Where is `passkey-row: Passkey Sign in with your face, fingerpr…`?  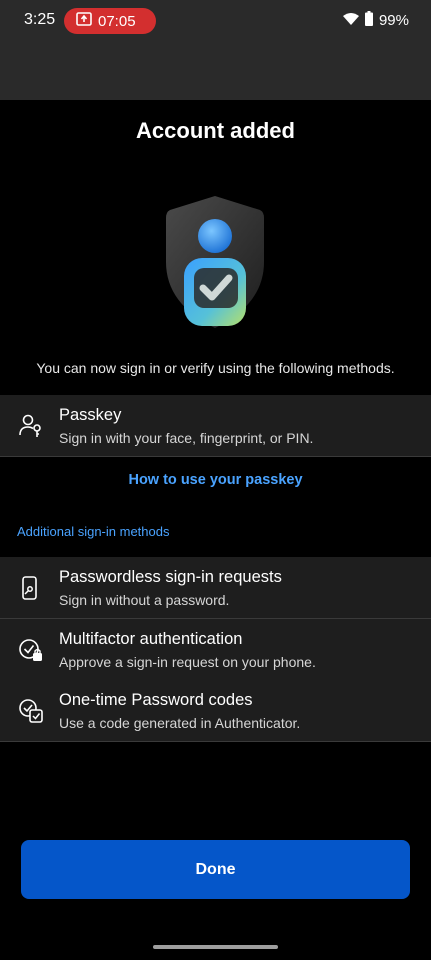
passkey-row: Passkey Sign in with your face, fingerpr… is located at coordinates (215, 426).